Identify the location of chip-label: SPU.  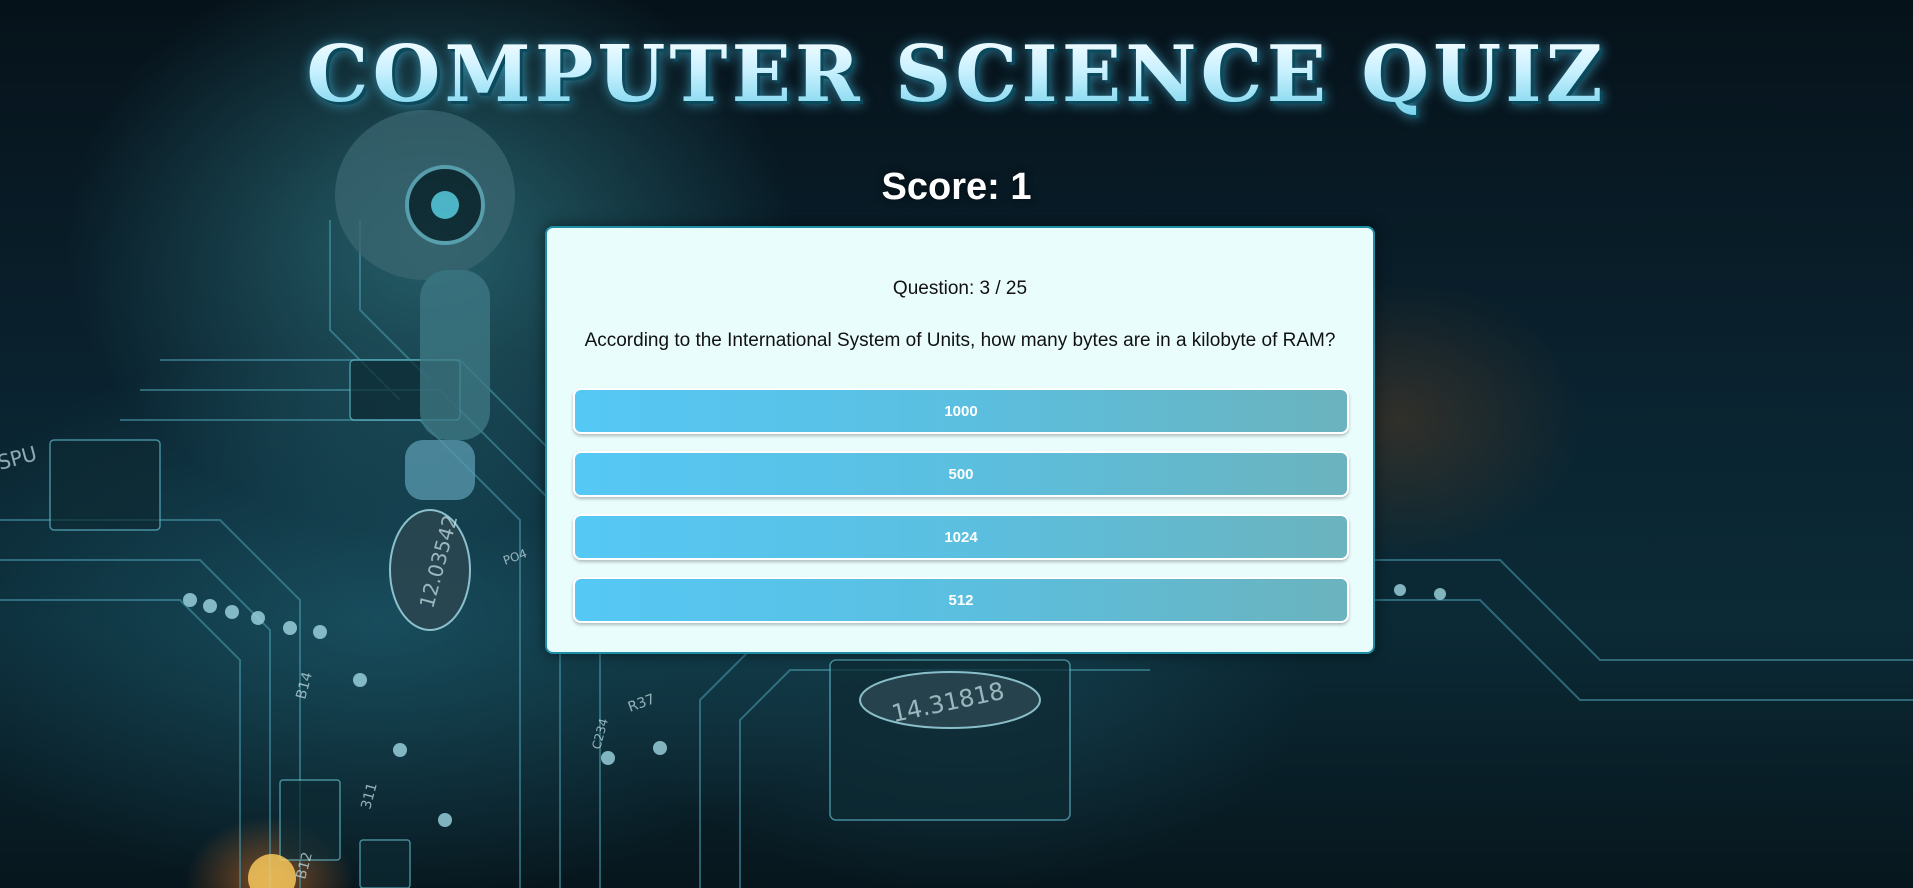
(19, 457).